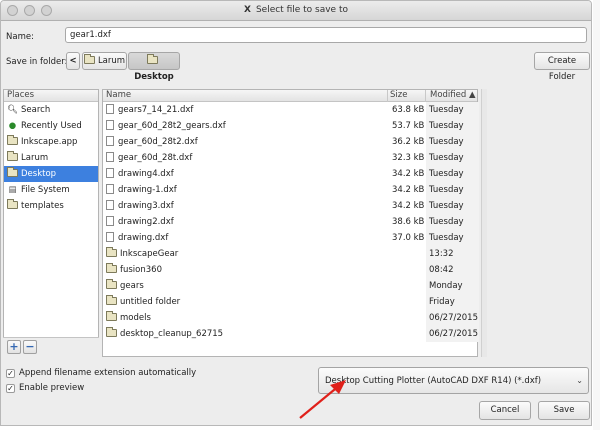 The width and height of the screenshot is (600, 430). What do you see at coordinates (596, 215) in the screenshot?
I see `background-edge` at bounding box center [596, 215].